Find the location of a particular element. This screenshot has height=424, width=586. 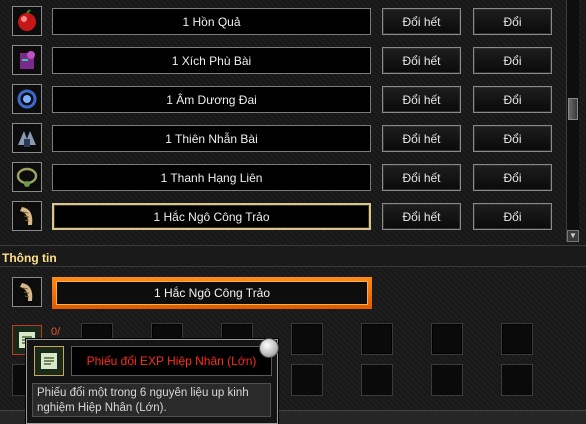

purple-talisman-icon is located at coordinates (27, 60).